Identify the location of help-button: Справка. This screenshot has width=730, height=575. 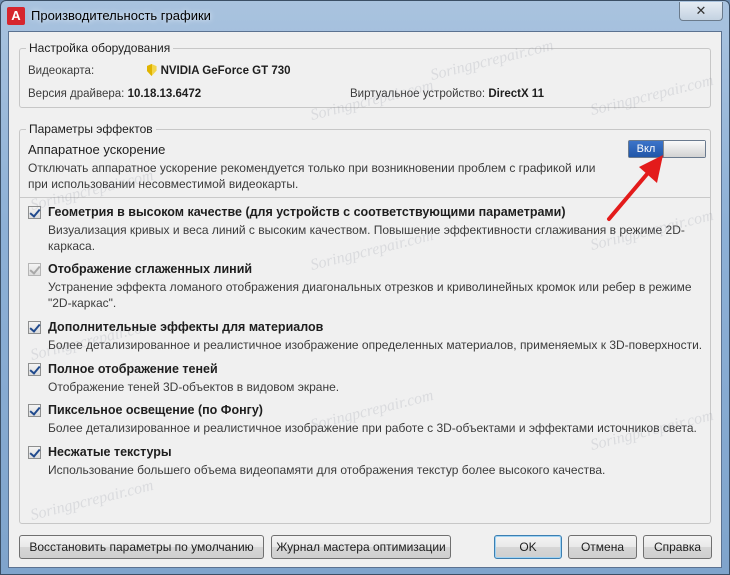
(677, 547).